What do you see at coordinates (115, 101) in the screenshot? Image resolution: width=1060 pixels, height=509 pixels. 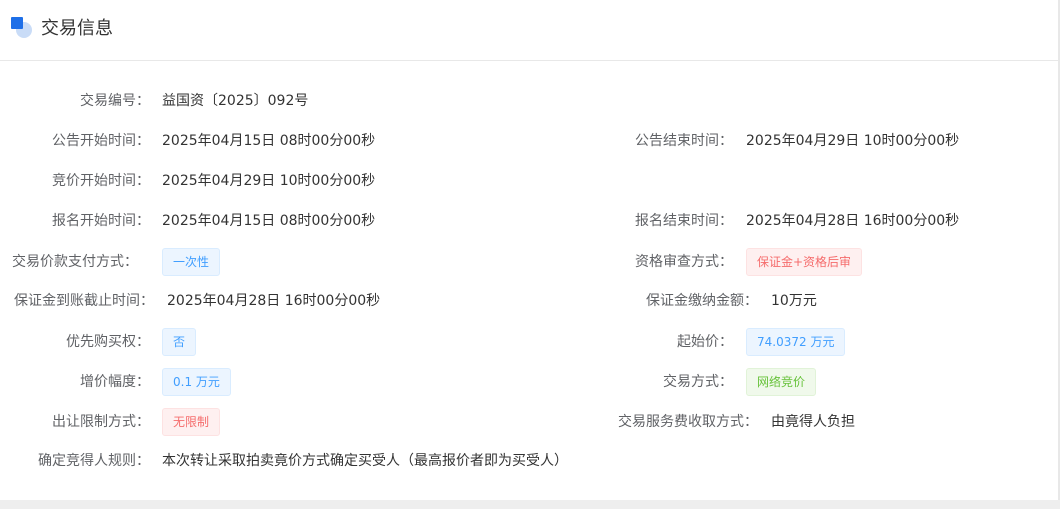 I see `trade-no-label: 交易编号：` at bounding box center [115, 101].